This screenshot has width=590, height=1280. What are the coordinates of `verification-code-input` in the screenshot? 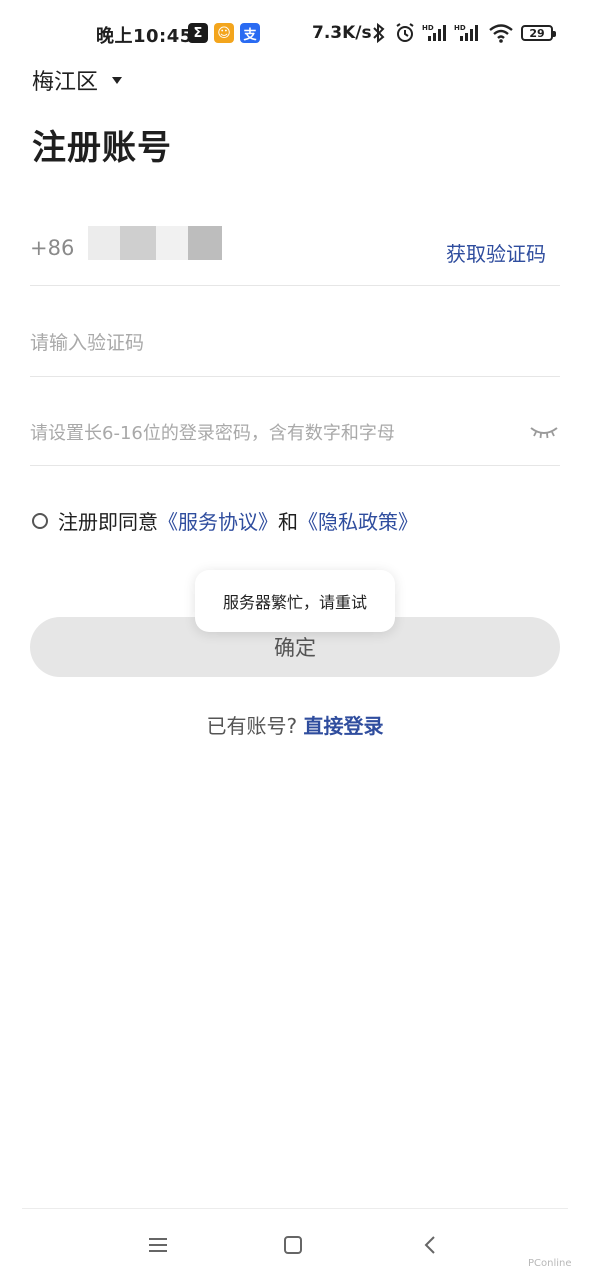 It's located at (280, 343).